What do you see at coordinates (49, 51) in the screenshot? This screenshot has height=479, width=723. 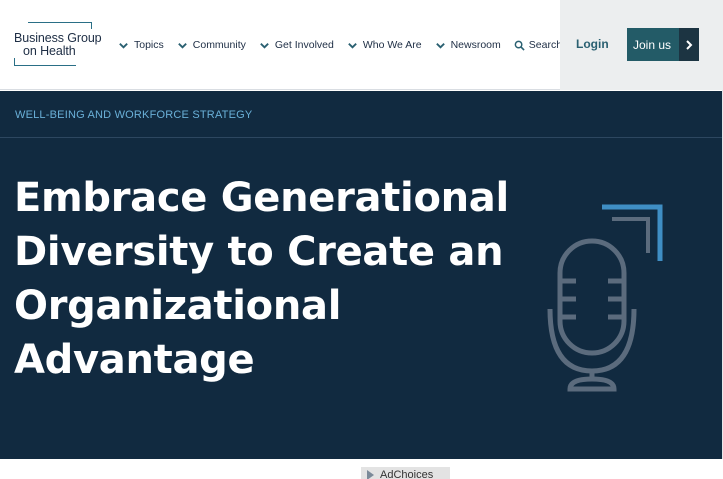 I see `logo-line-2: on Health` at bounding box center [49, 51].